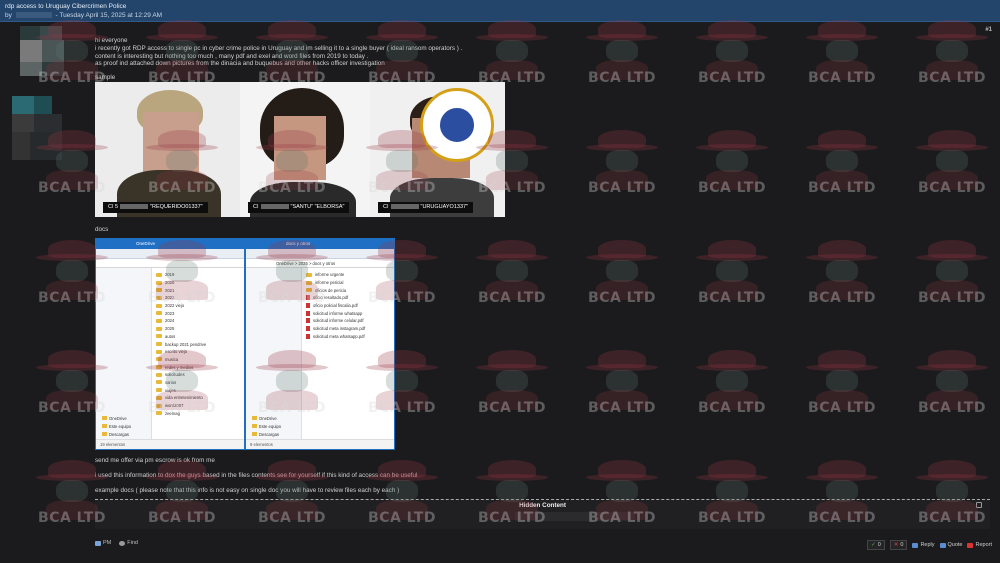 Image resolution: width=1000 pixels, height=563 pixels. Describe the element at coordinates (116, 543) in the screenshot. I see `post-actions-left: PM Find` at that location.